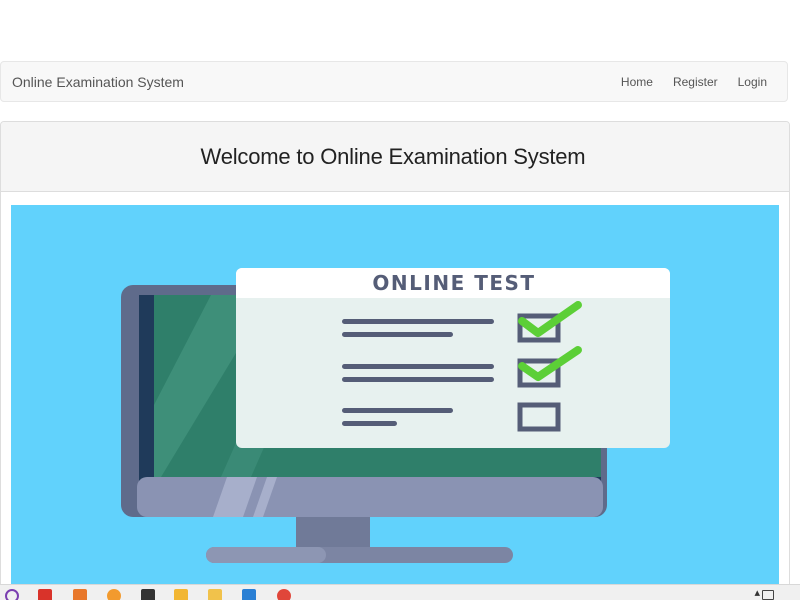 The image size is (800, 600). I want to click on app-dark-icon, so click(148, 594).